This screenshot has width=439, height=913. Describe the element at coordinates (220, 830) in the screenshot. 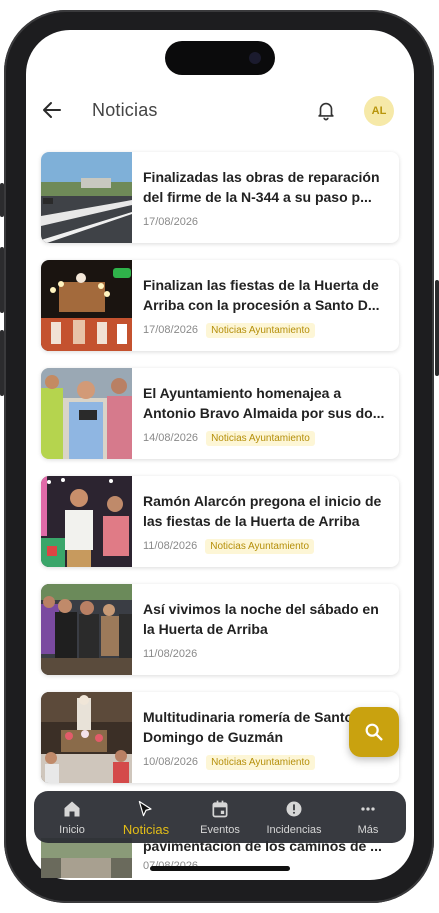

I see `nav-label: Eventos` at that location.